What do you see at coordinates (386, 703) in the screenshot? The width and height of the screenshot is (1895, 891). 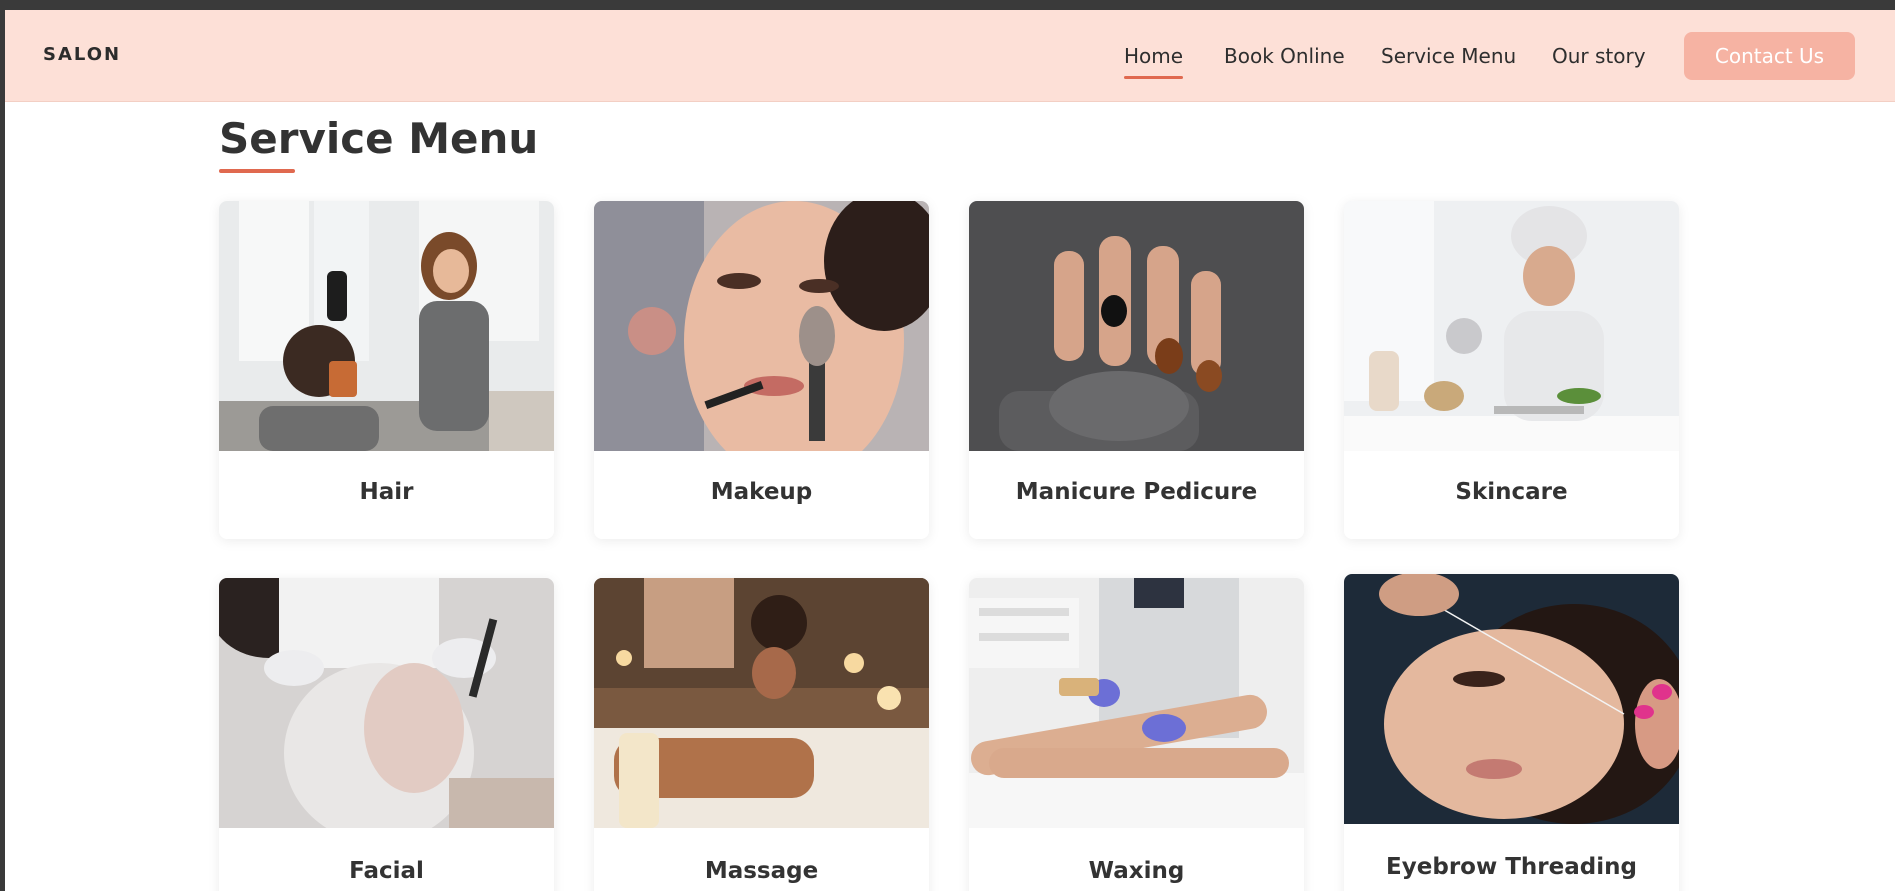 I see `facial-image` at bounding box center [386, 703].